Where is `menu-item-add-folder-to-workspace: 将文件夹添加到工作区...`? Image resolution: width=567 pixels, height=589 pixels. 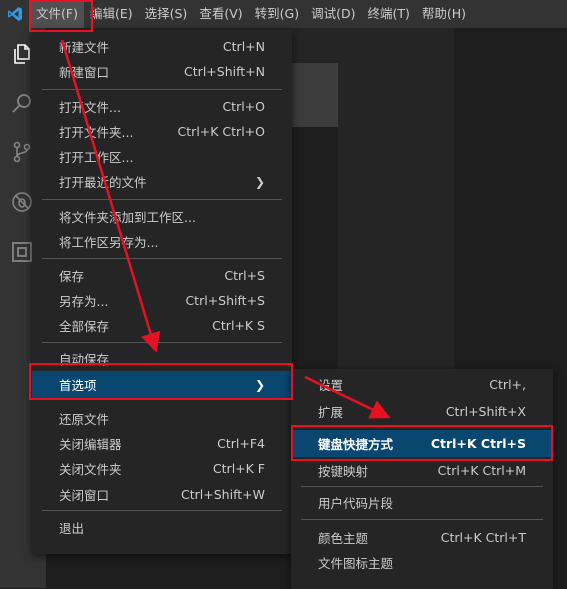
menu-item-add-folder-to-workspace: 将文件夹添加到工作区... is located at coordinates (162, 216).